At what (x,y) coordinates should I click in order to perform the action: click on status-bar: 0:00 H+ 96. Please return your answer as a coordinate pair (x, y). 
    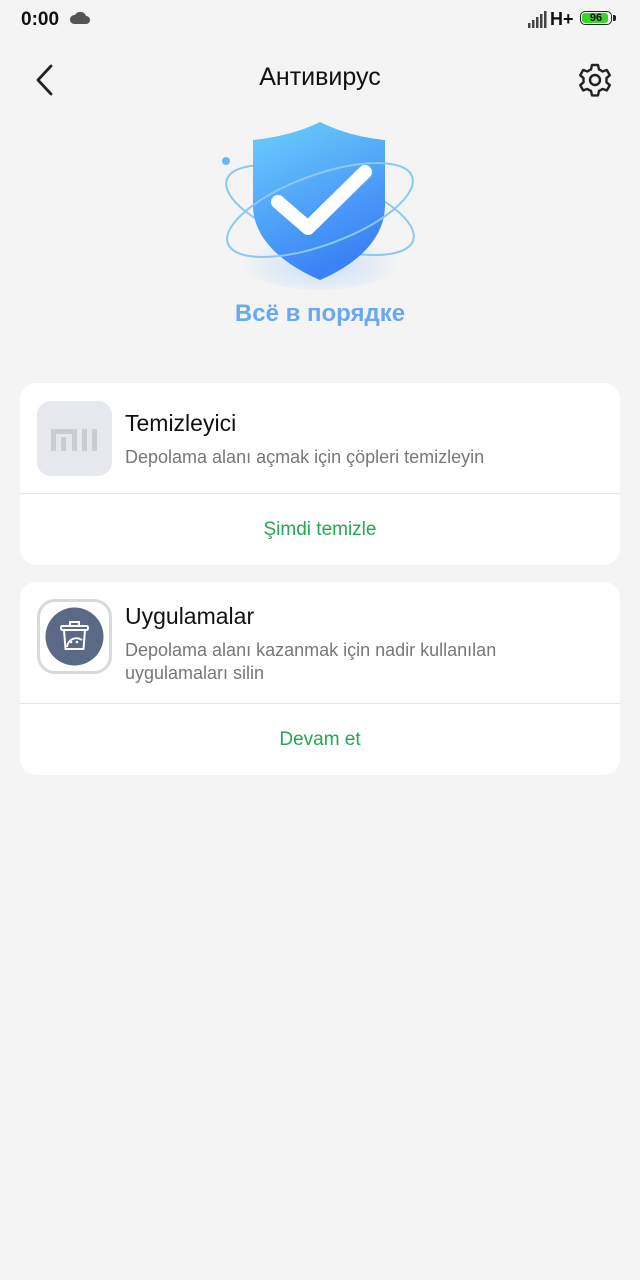
    Looking at the image, I should click on (320, 20).